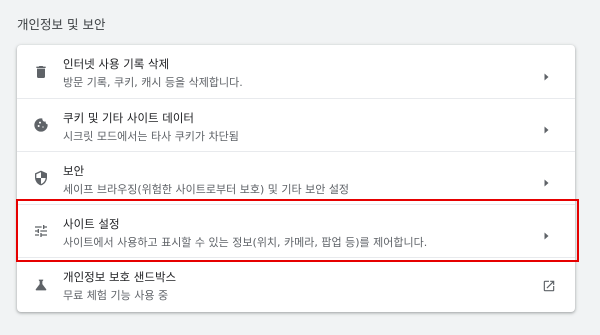 This screenshot has width=600, height=335. Describe the element at coordinates (549, 285) in the screenshot. I see `open-external-icon` at that location.